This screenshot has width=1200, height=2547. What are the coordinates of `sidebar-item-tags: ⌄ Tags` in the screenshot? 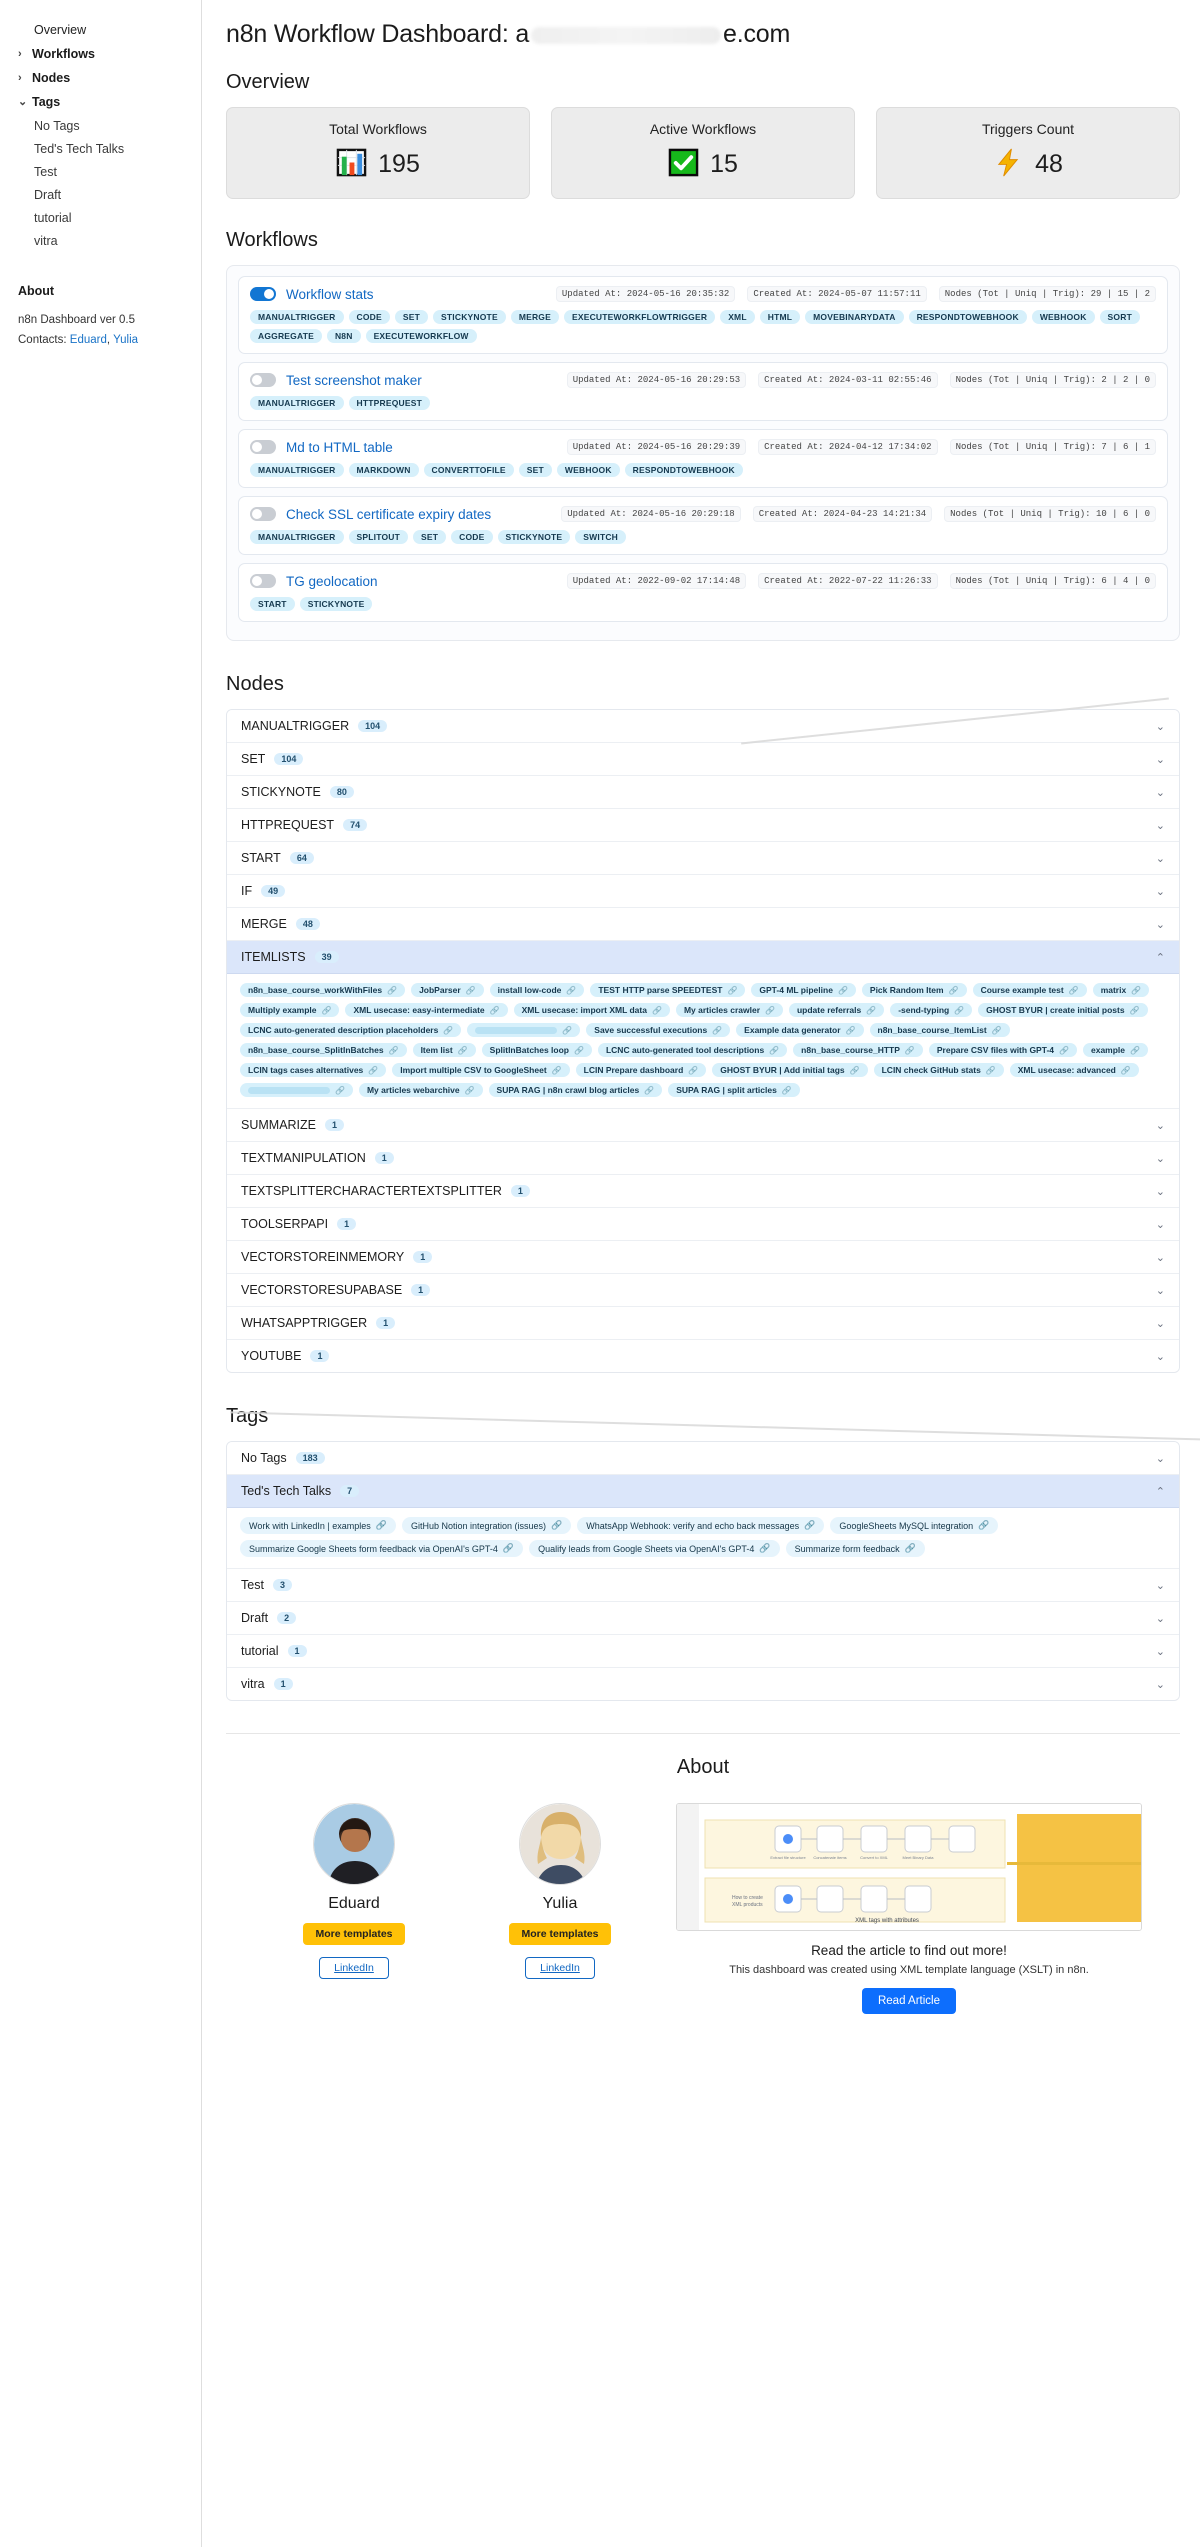 It's located at (100, 102).